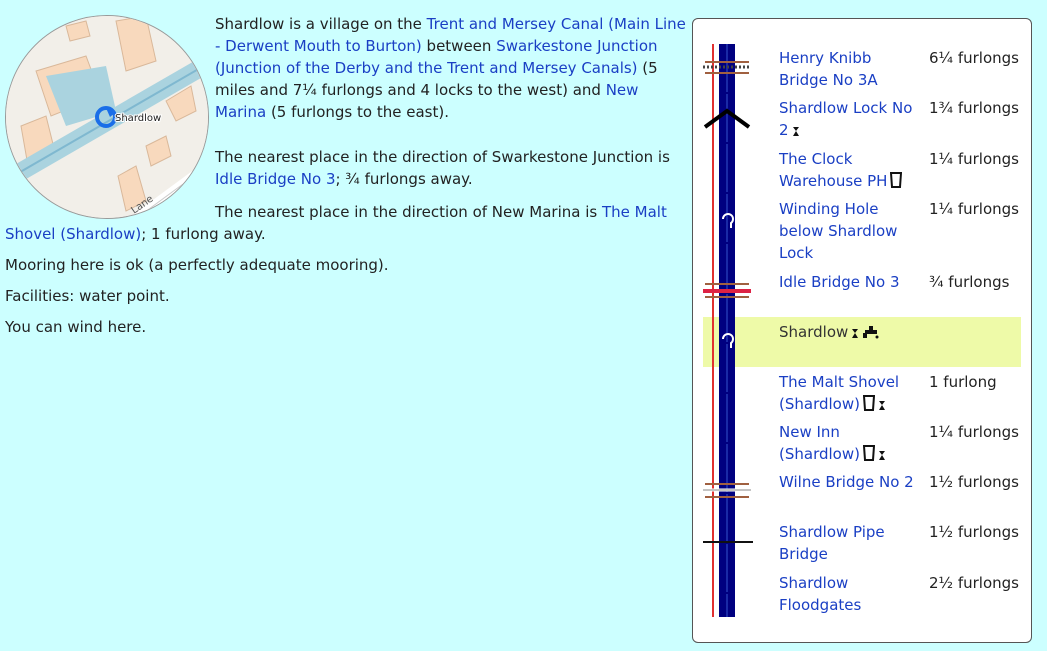  What do you see at coordinates (814, 332) in the screenshot?
I see `current-place-name: Shardlow` at bounding box center [814, 332].